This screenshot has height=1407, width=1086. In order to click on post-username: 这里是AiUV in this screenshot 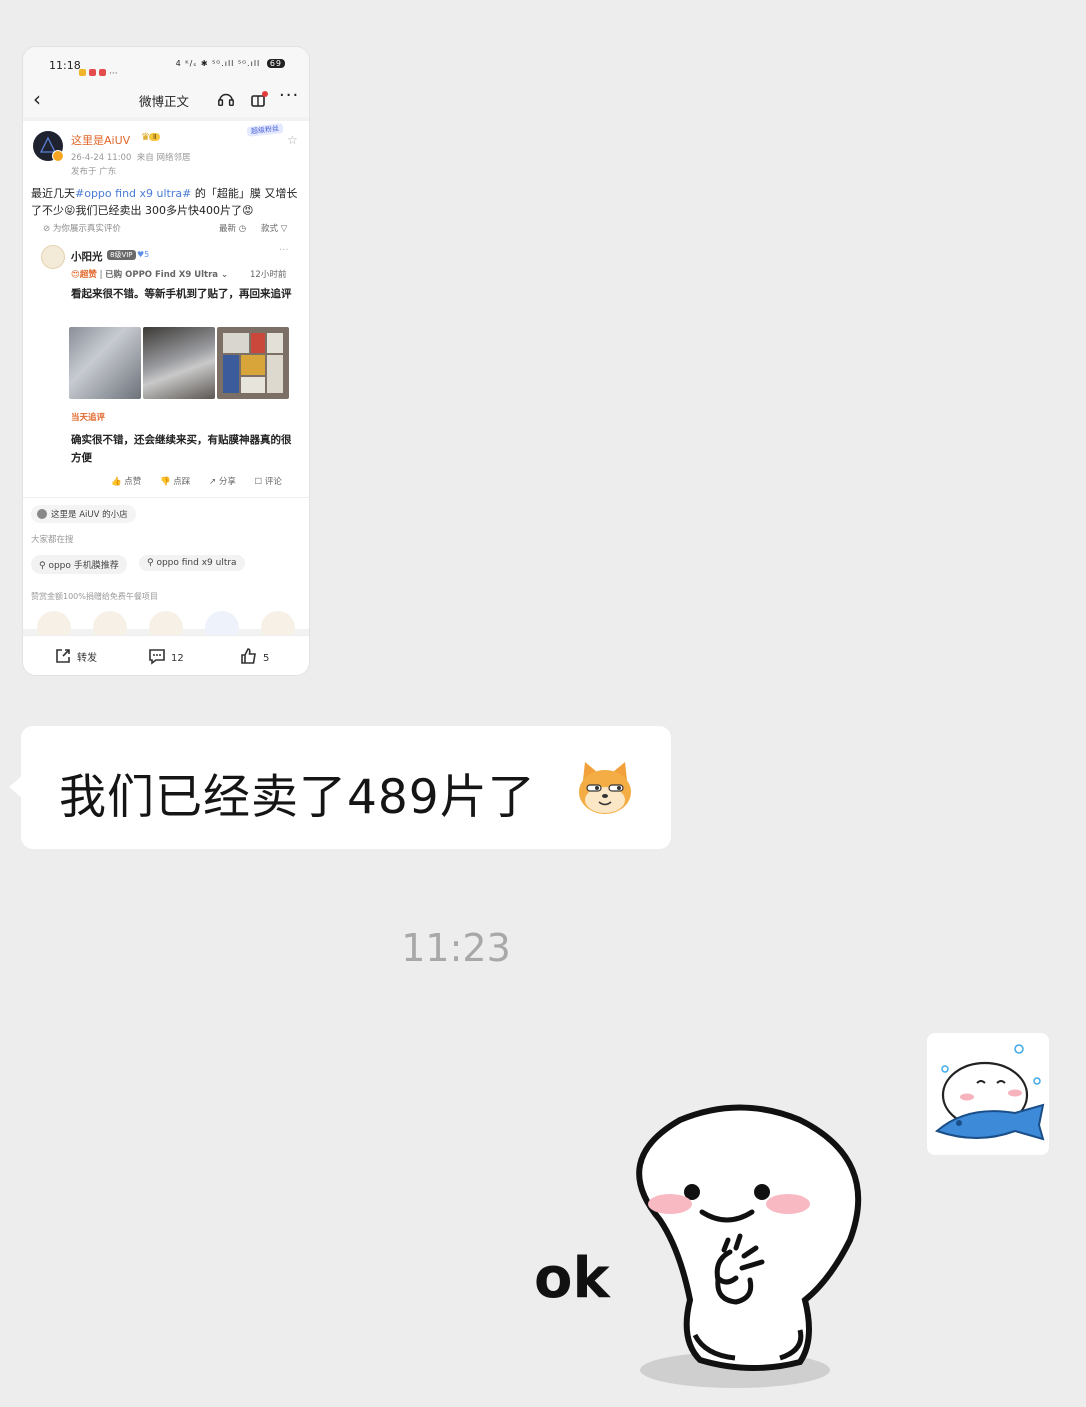, I will do `click(100, 140)`.